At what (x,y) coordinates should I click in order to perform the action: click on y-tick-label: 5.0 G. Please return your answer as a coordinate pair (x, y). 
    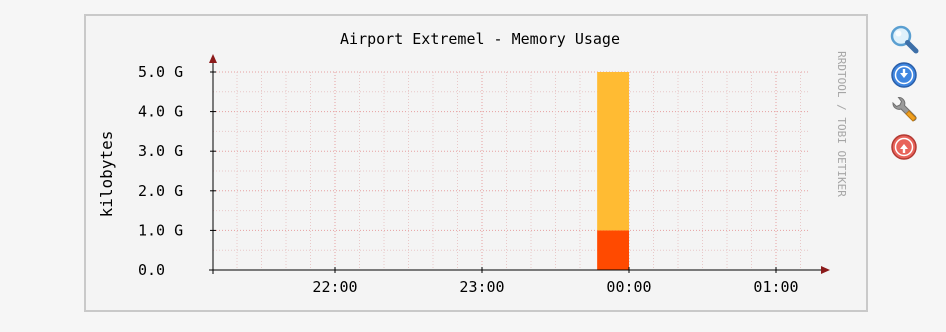
    Looking at the image, I should click on (160, 72).